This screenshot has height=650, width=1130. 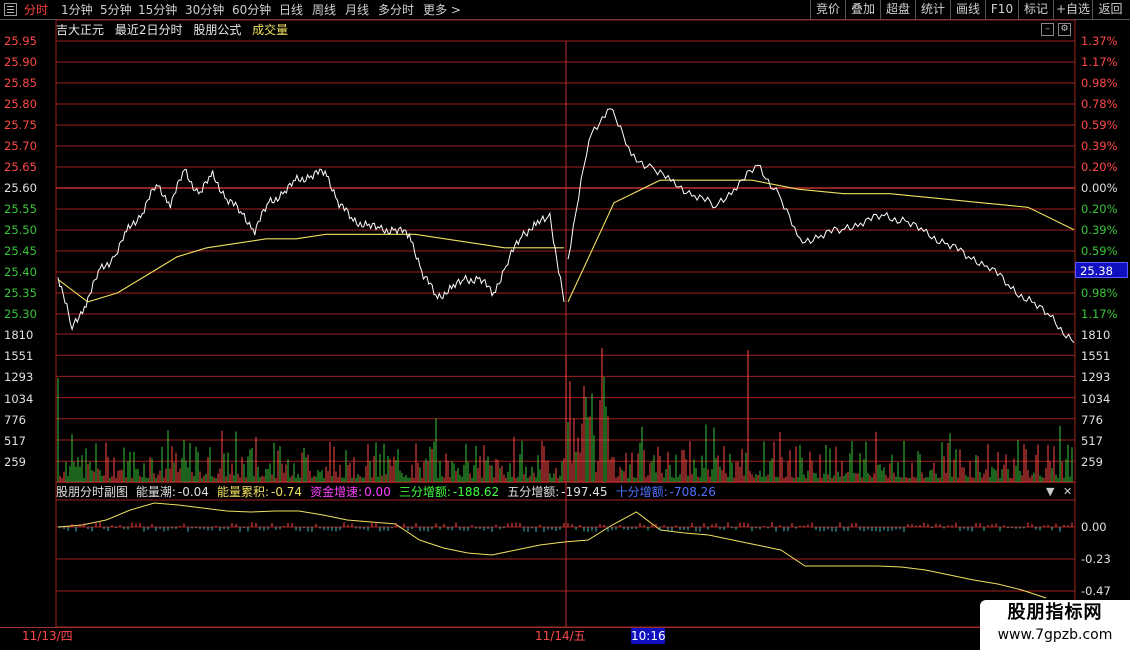 I want to click on indicator-dropdown-icon: ▼, so click(x=1050, y=491).